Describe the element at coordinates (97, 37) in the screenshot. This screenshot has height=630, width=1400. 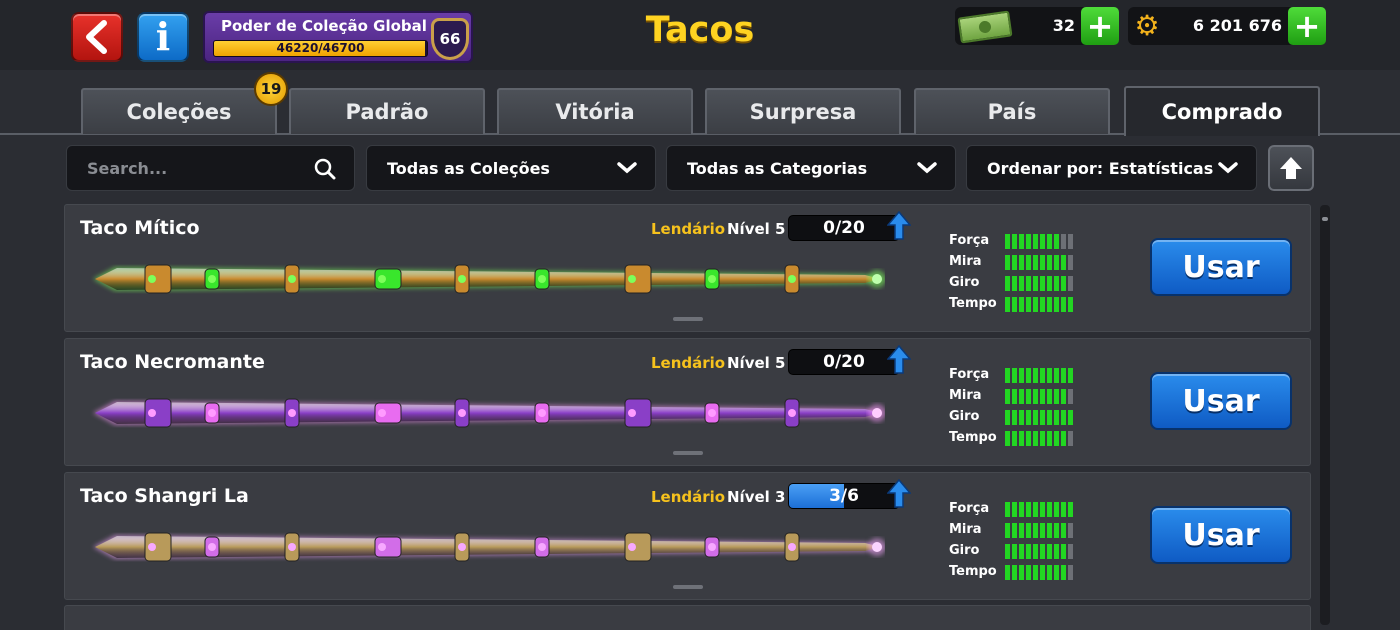
I see `back-button` at that location.